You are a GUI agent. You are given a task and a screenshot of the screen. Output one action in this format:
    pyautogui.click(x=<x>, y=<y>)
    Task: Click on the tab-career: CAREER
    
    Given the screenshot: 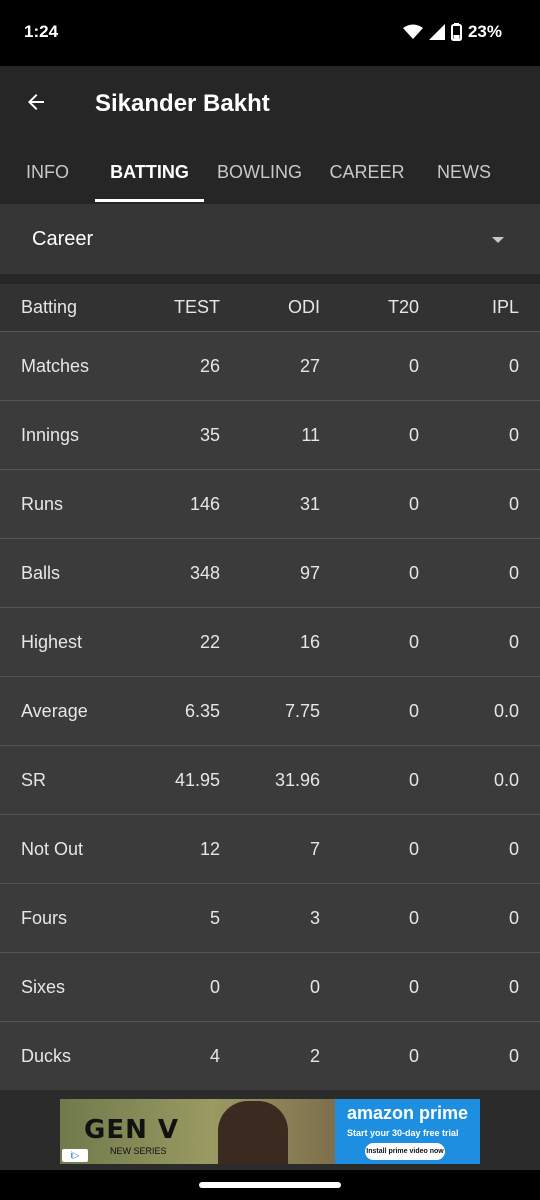 What is the action you would take?
    pyautogui.click(x=367, y=173)
    